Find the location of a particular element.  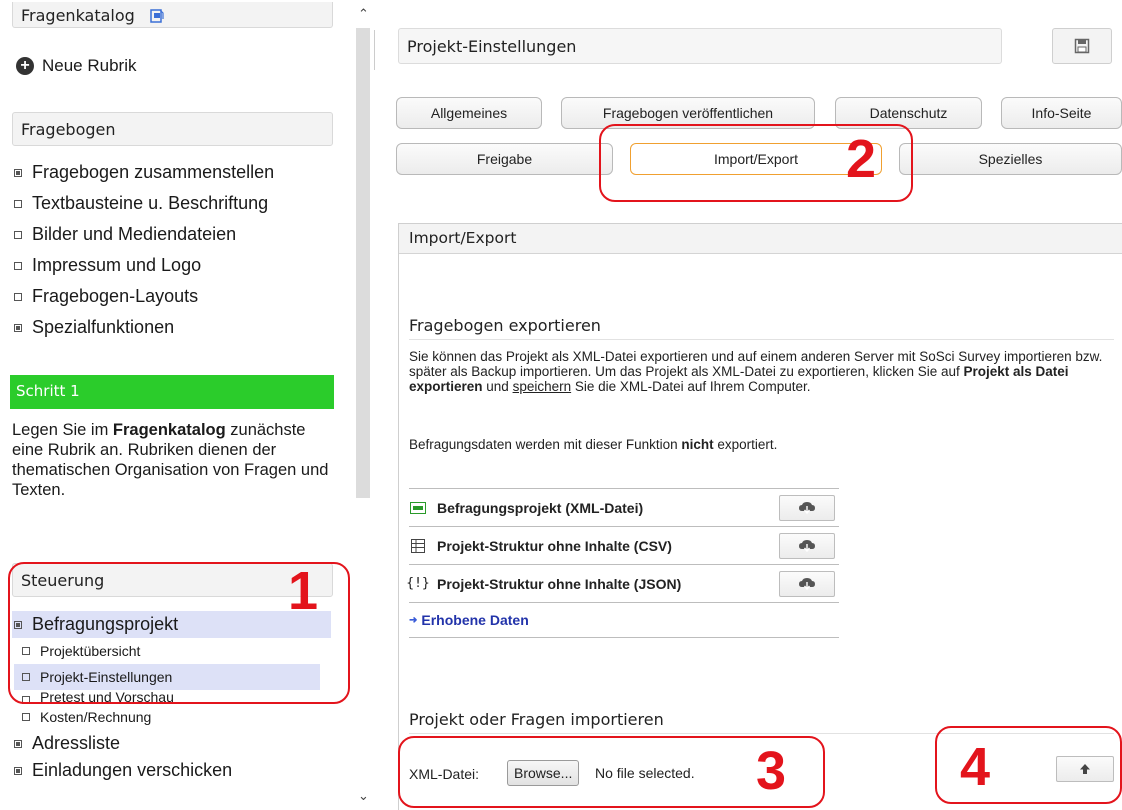

scrollbar-thumb is located at coordinates (363, 263).